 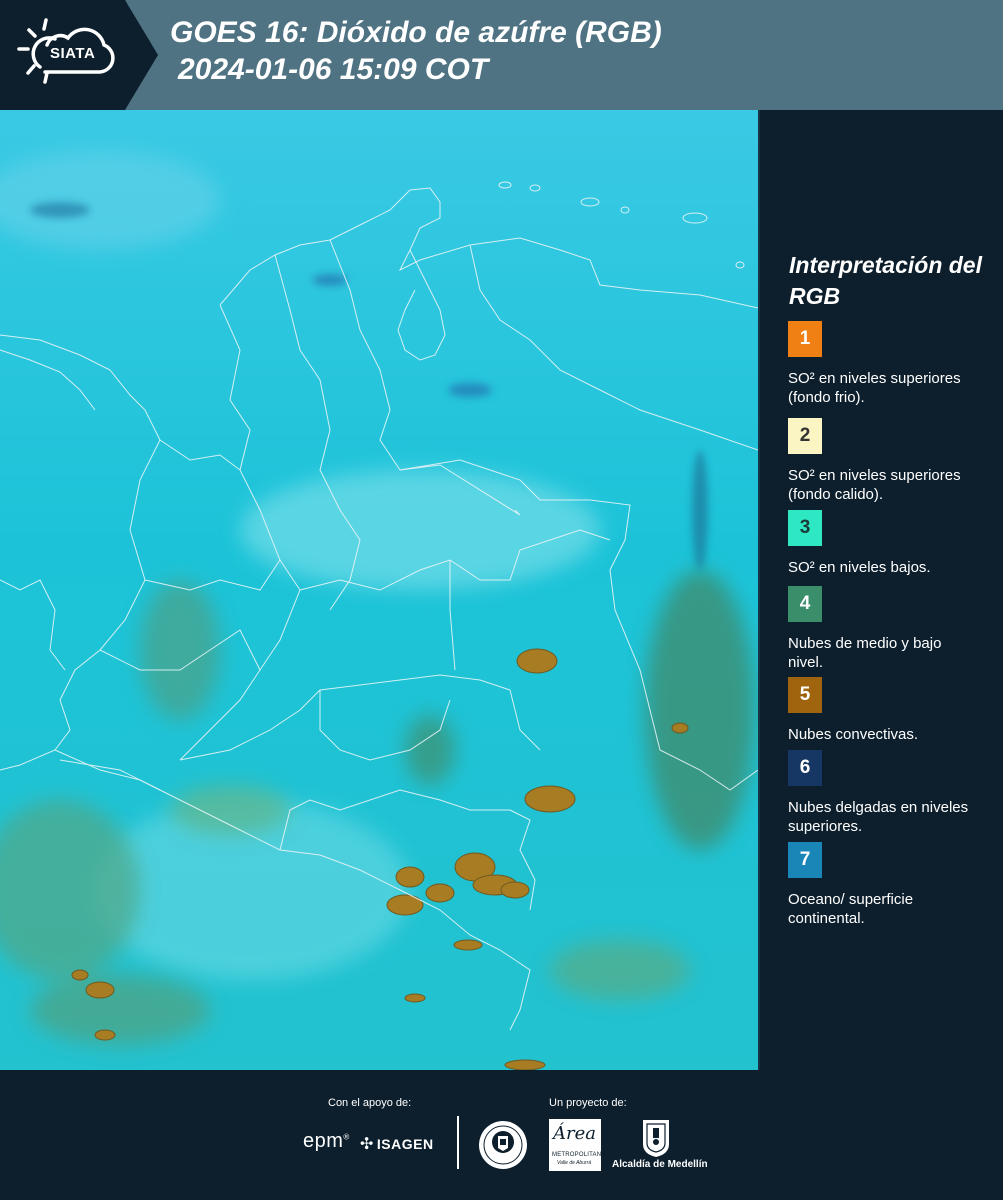 What do you see at coordinates (874, 388) in the screenshot?
I see `legend-label: SO² en niveles superiores (fondo frio).` at bounding box center [874, 388].